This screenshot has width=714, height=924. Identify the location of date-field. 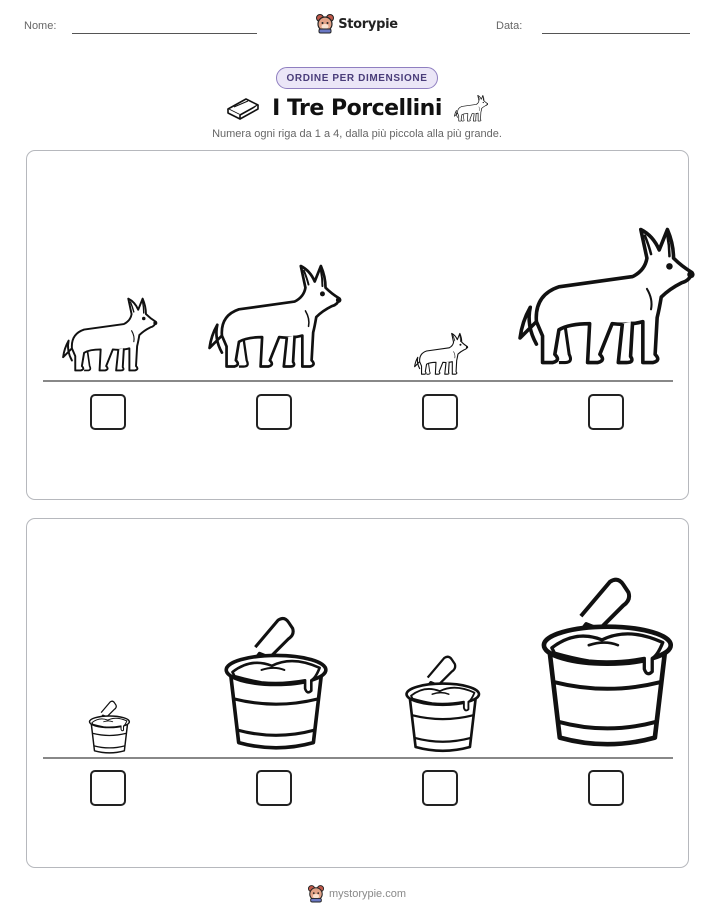
(616, 33).